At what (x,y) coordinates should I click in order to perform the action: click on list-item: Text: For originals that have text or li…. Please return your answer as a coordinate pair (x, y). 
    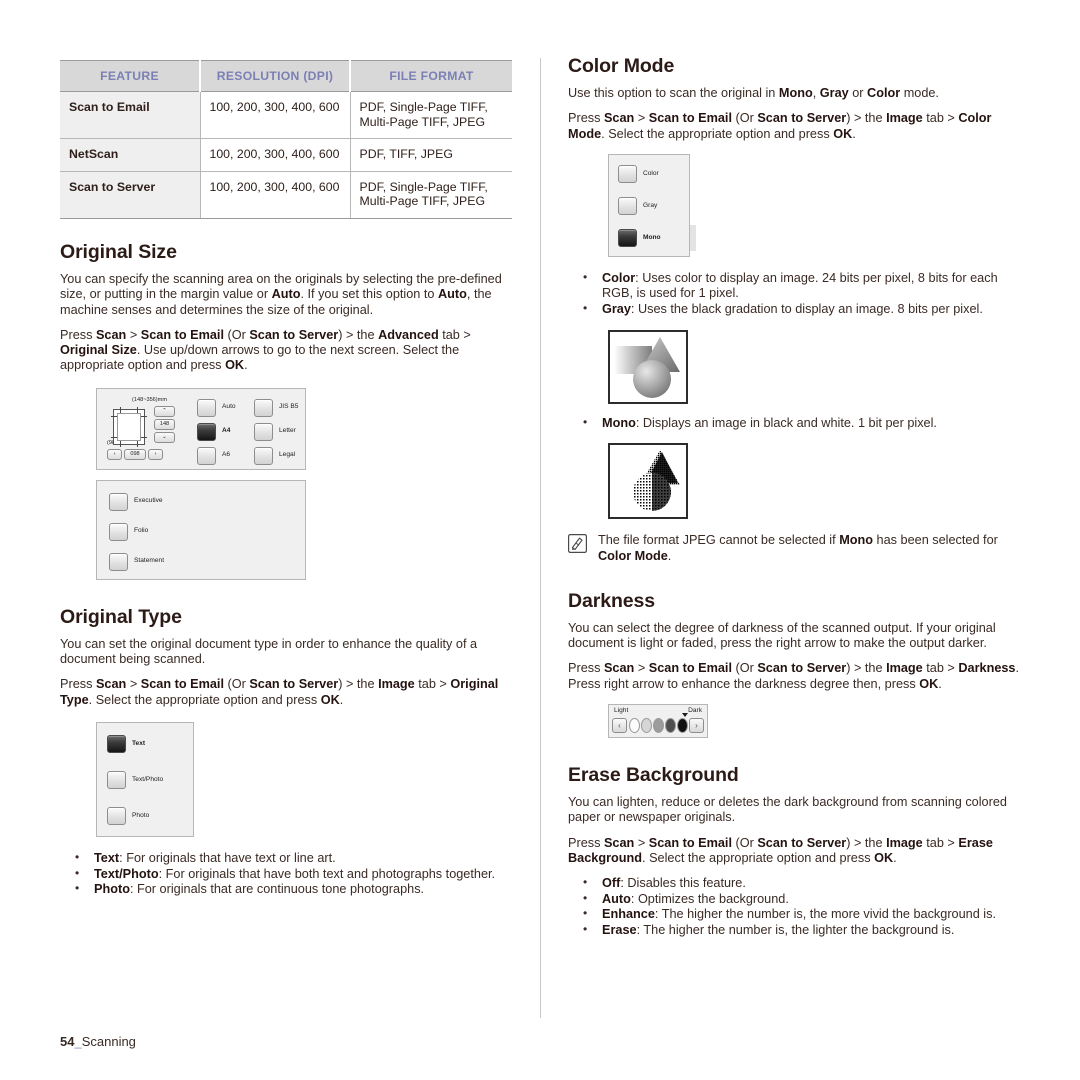
    Looking at the image, I should click on (286, 858).